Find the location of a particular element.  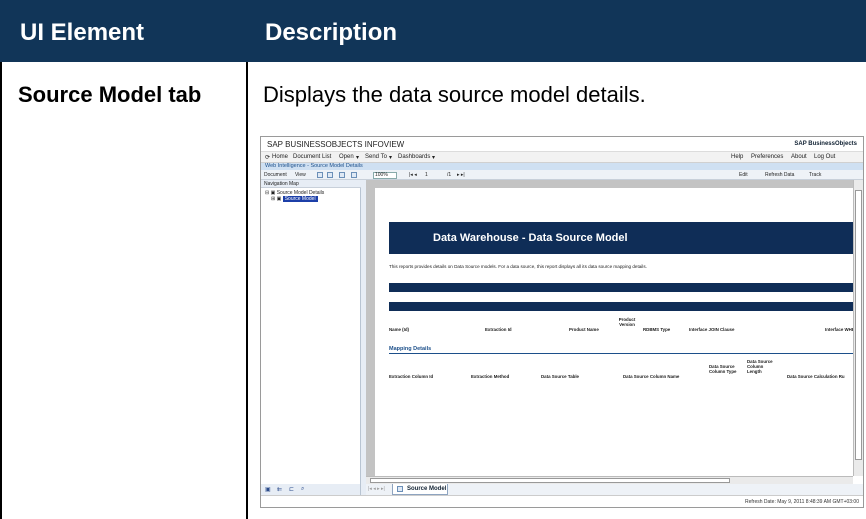

wi-title: Web Intelligence - Source Model Details is located at coordinates (314, 166).